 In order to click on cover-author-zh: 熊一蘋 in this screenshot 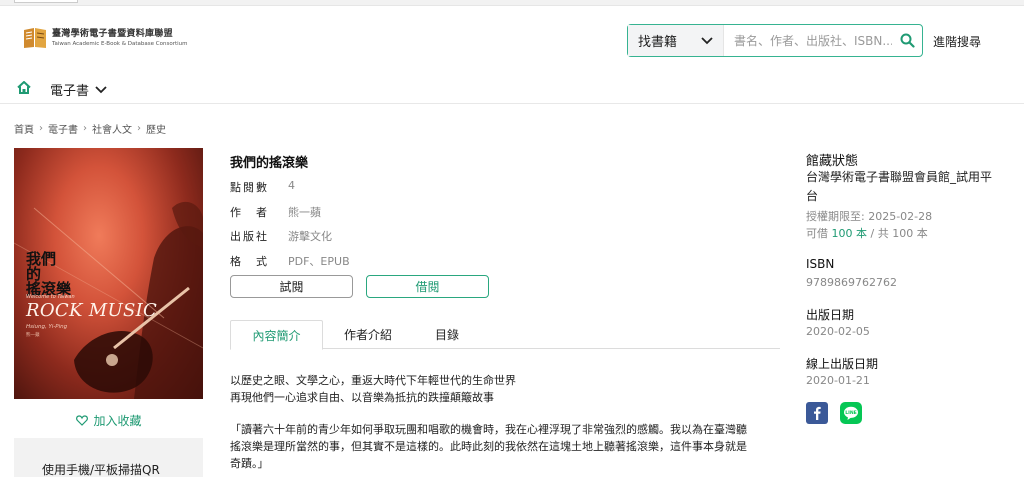, I will do `click(33, 335)`.